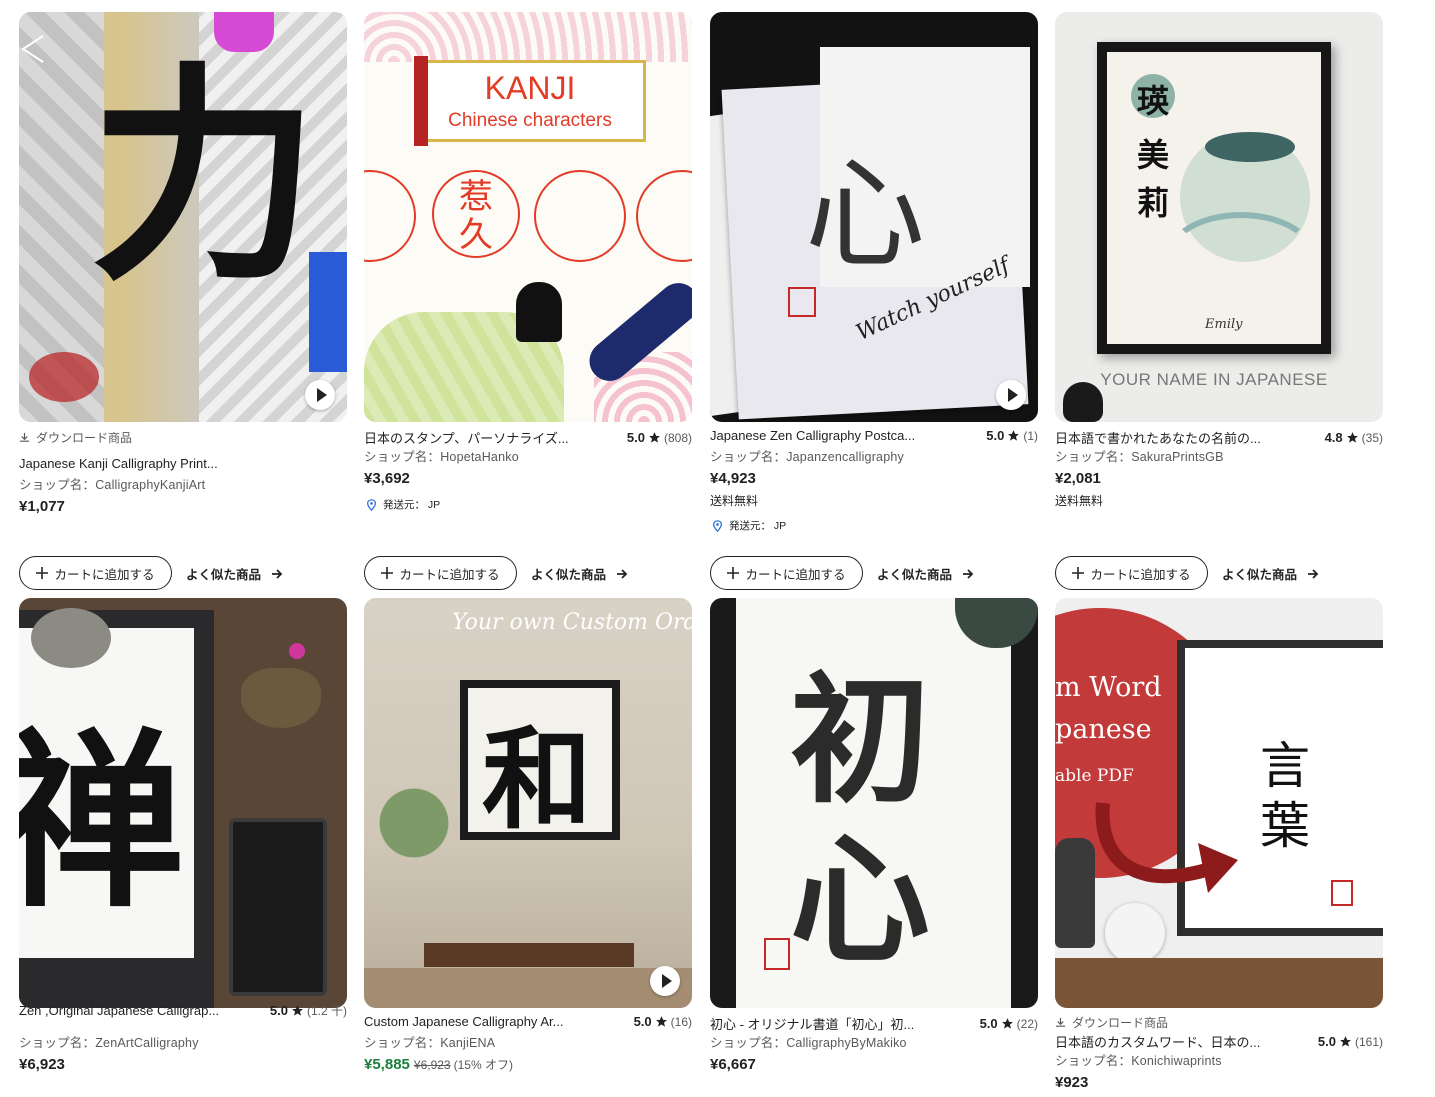 This screenshot has width=1435, height=1097. What do you see at coordinates (528, 37) in the screenshot?
I see `wave-pattern` at bounding box center [528, 37].